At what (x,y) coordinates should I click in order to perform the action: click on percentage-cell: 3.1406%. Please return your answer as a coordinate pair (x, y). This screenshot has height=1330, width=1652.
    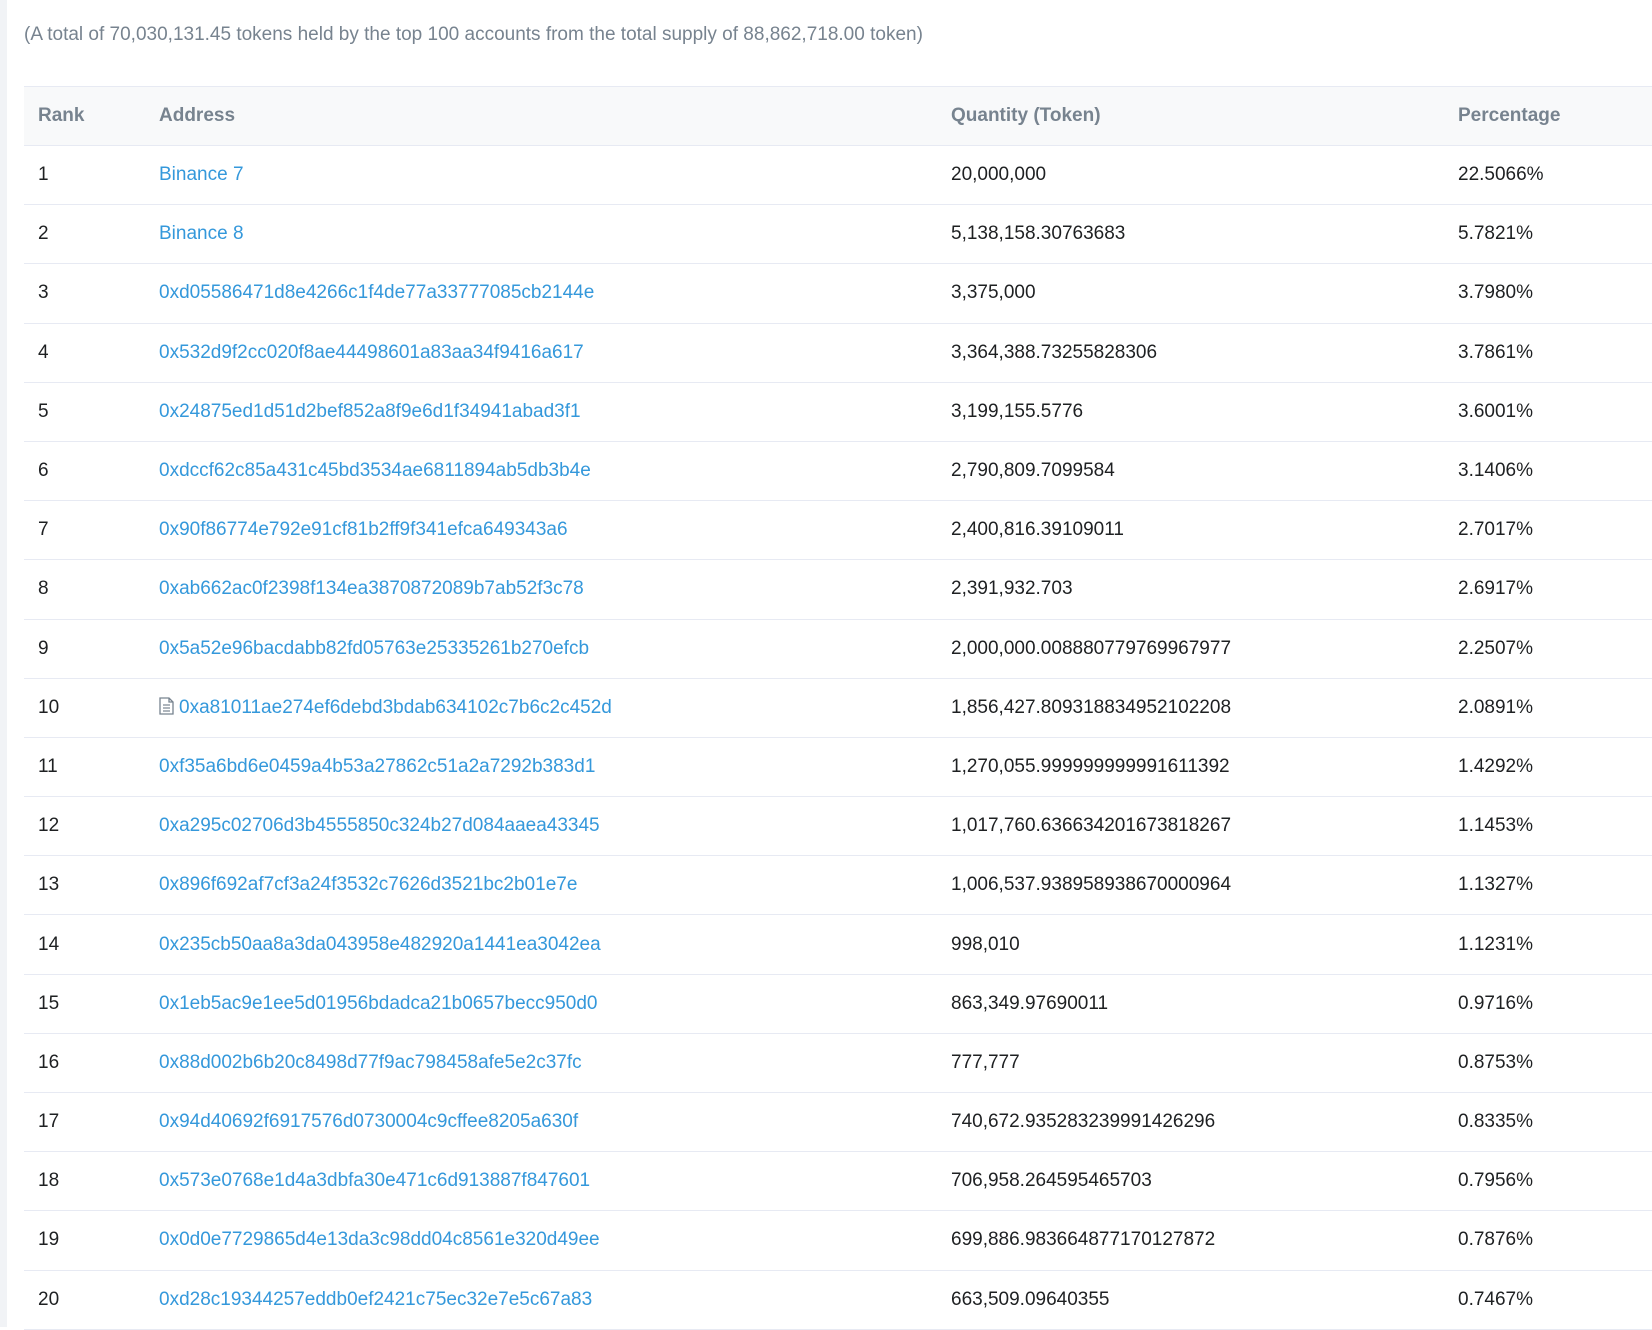
    Looking at the image, I should click on (1496, 471).